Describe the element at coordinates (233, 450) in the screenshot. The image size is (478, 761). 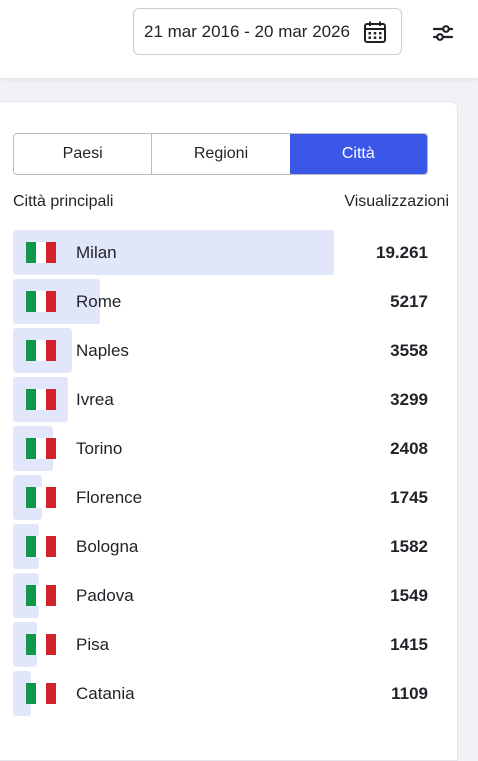
I see `table-row: Torino 2408` at that location.